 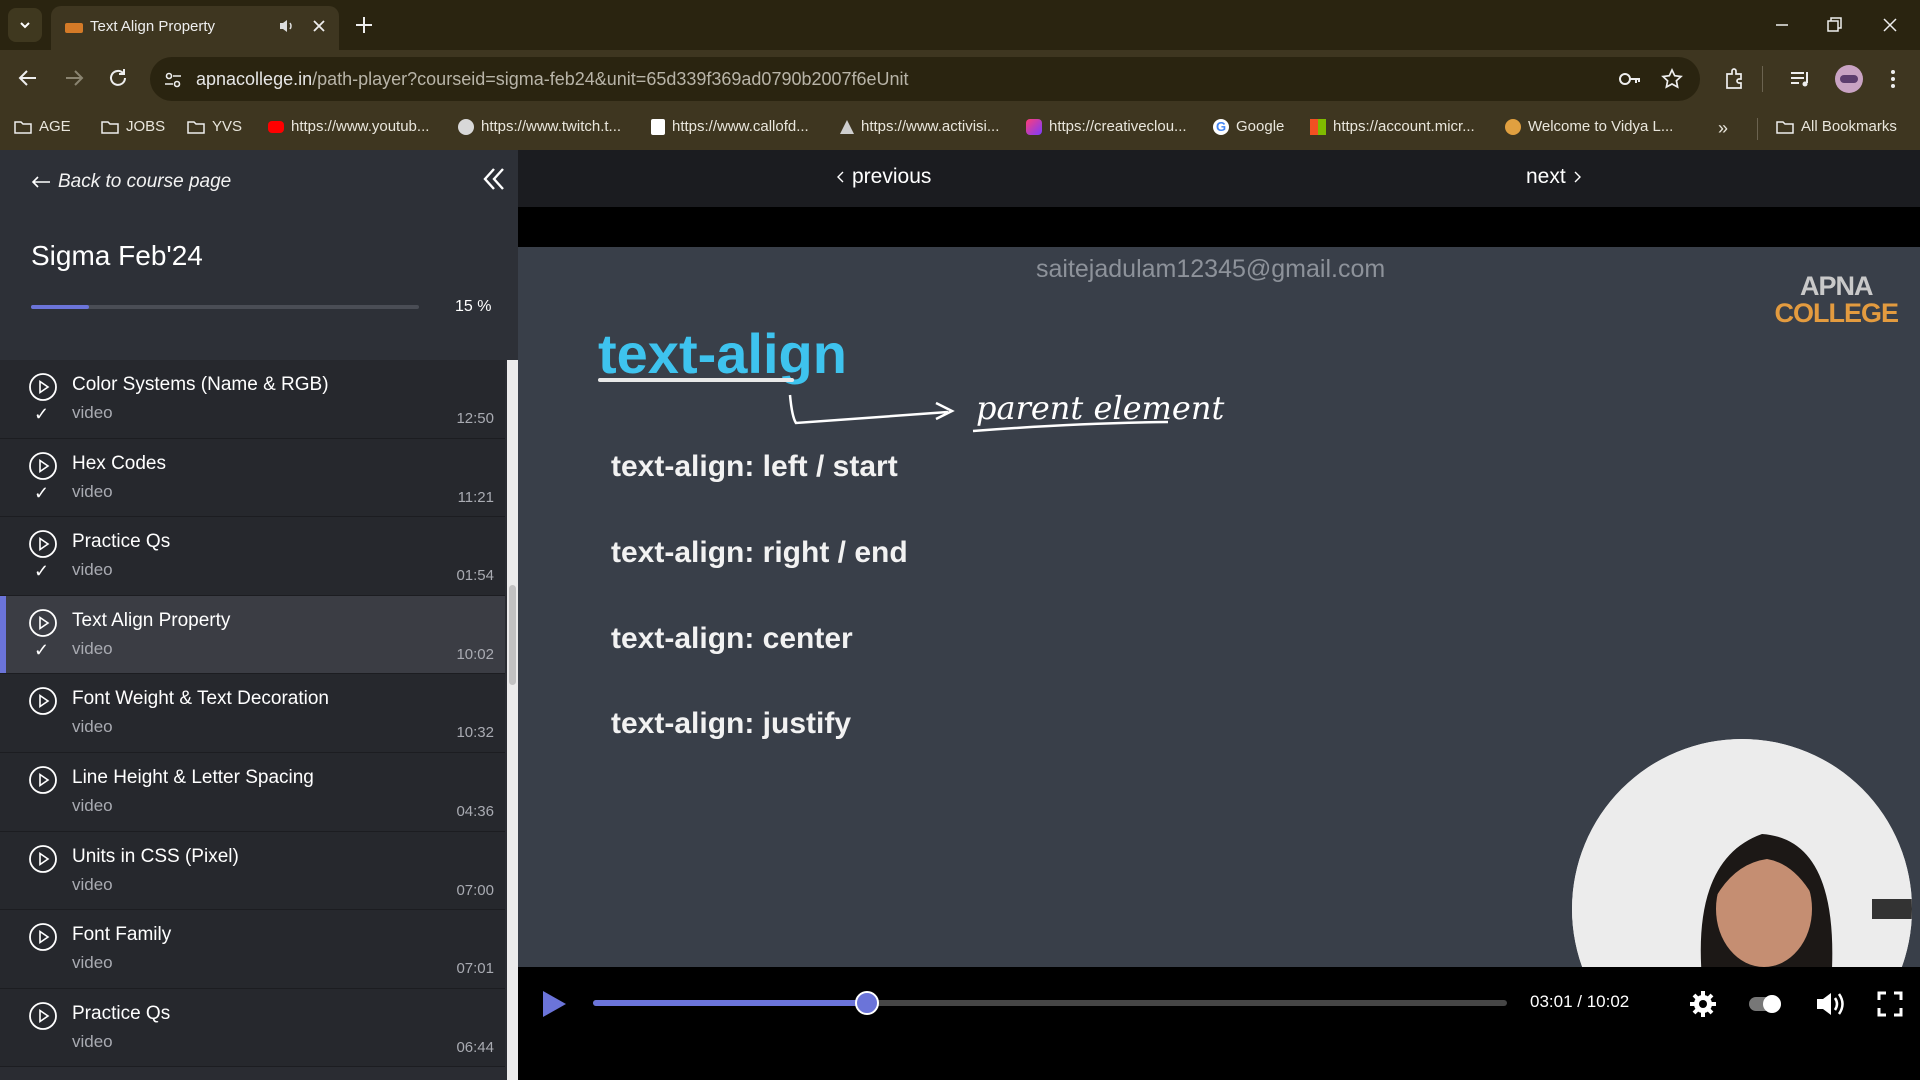 I want to click on profile-avatar, so click(x=1849, y=79).